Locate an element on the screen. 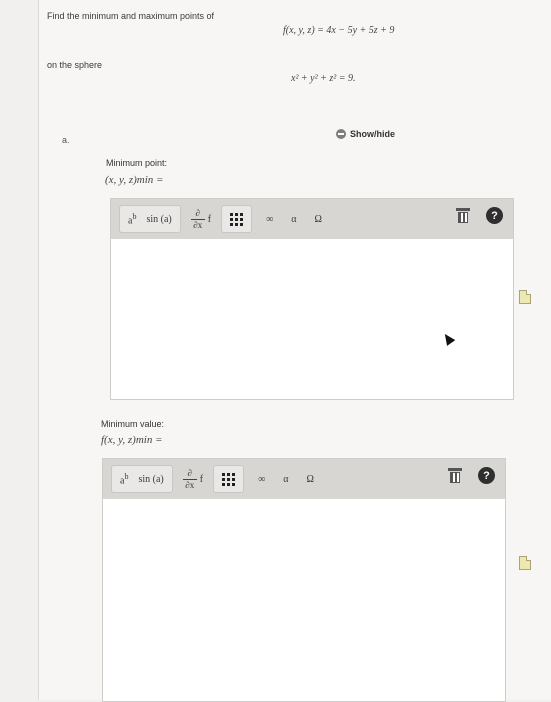  constraint-equation: x² + y² + z² = 9. is located at coordinates (323, 78).